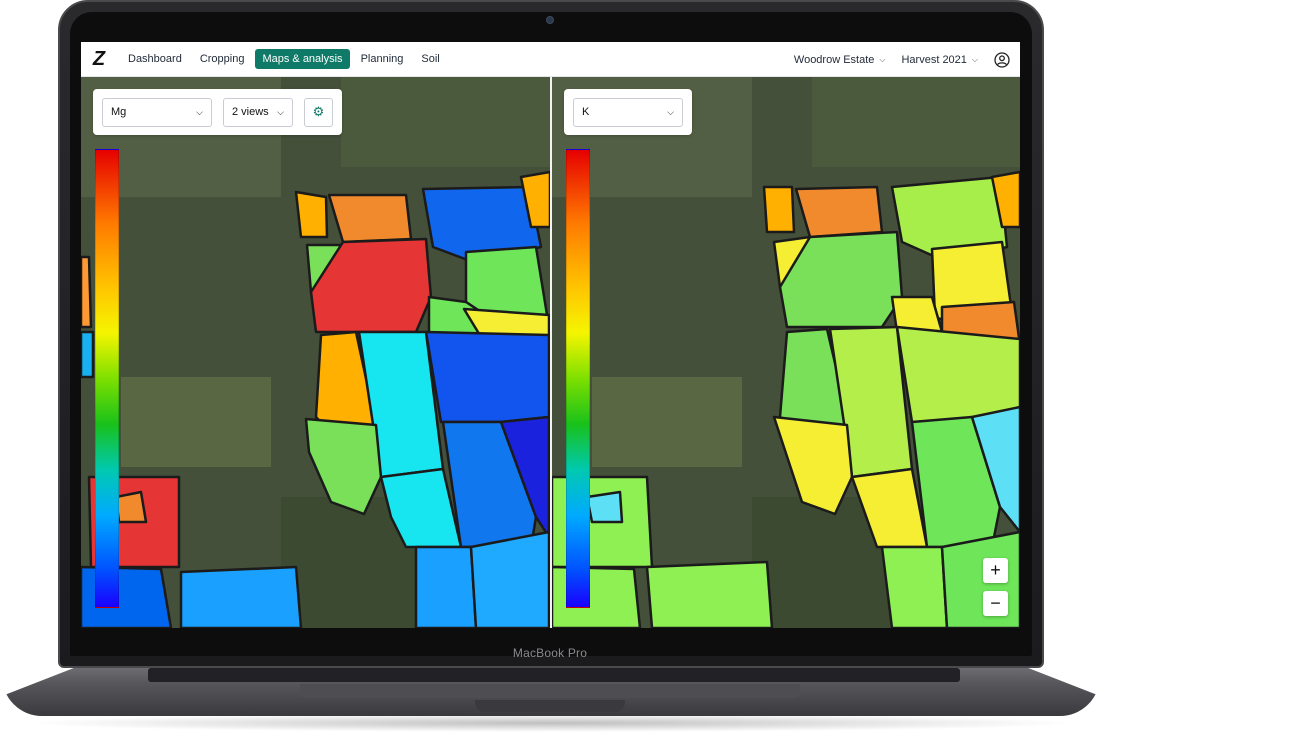 This screenshot has width=1293, height=737. I want to click on lid-notch, so click(550, 706).